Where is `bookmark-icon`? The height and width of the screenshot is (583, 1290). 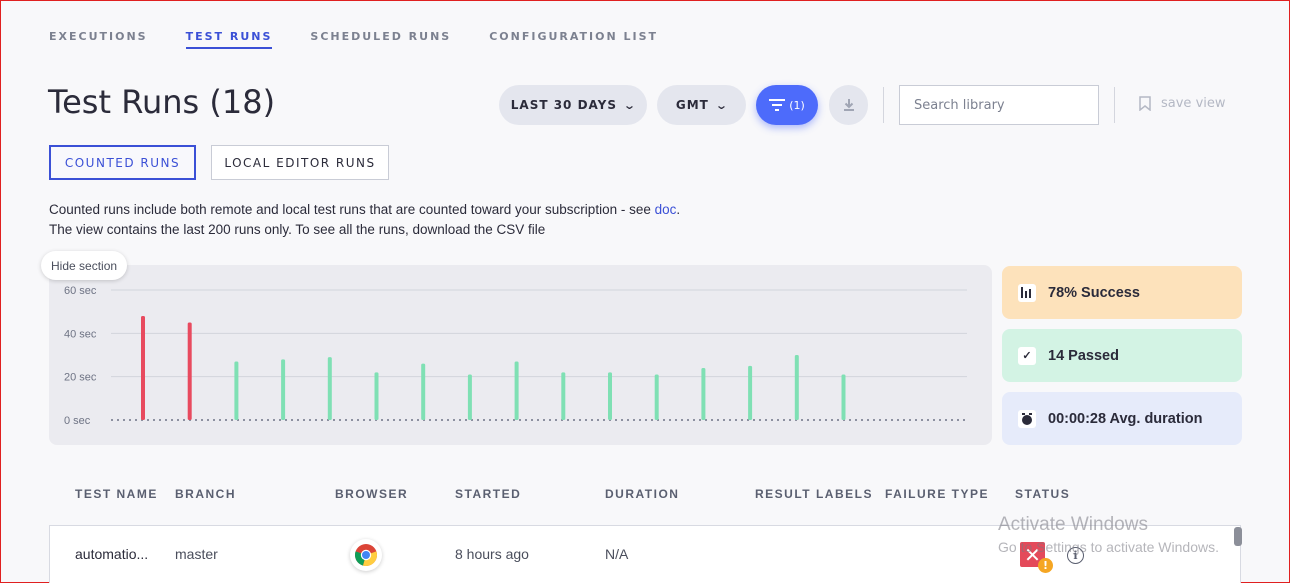 bookmark-icon is located at coordinates (1145, 103).